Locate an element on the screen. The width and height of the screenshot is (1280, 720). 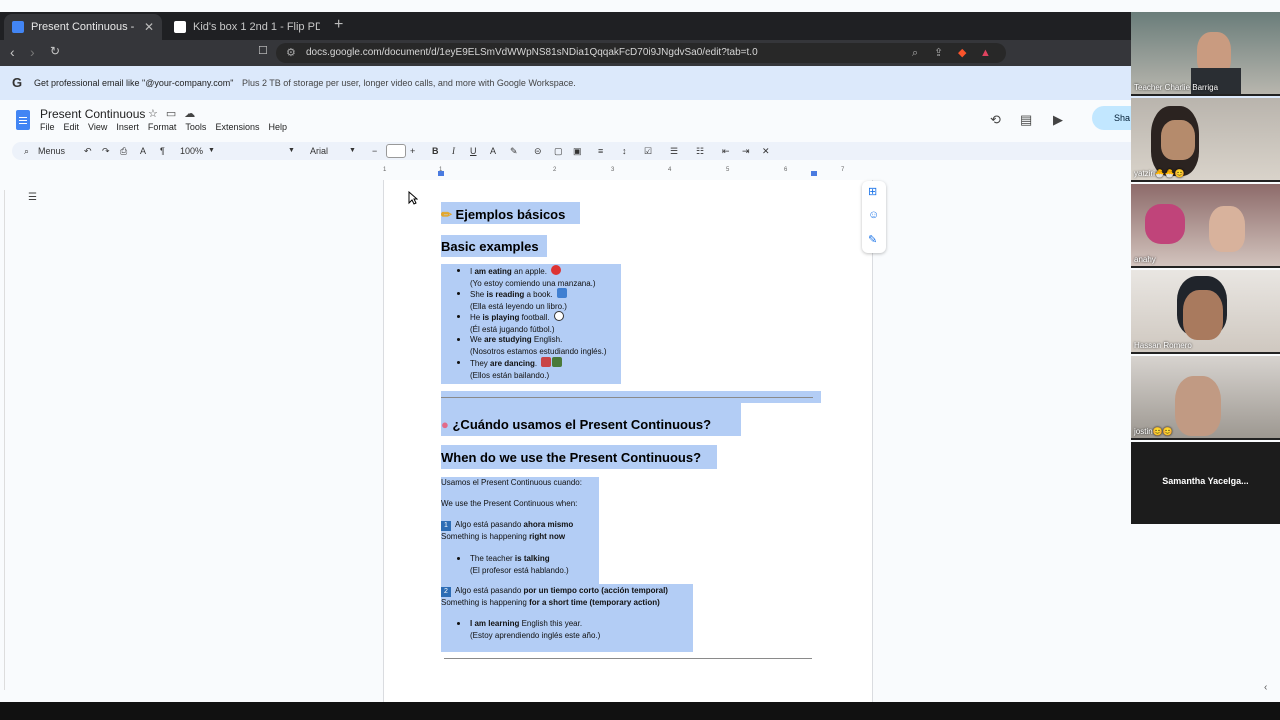
cloud-status-icon: ☁ is located at coordinates (193, 114).